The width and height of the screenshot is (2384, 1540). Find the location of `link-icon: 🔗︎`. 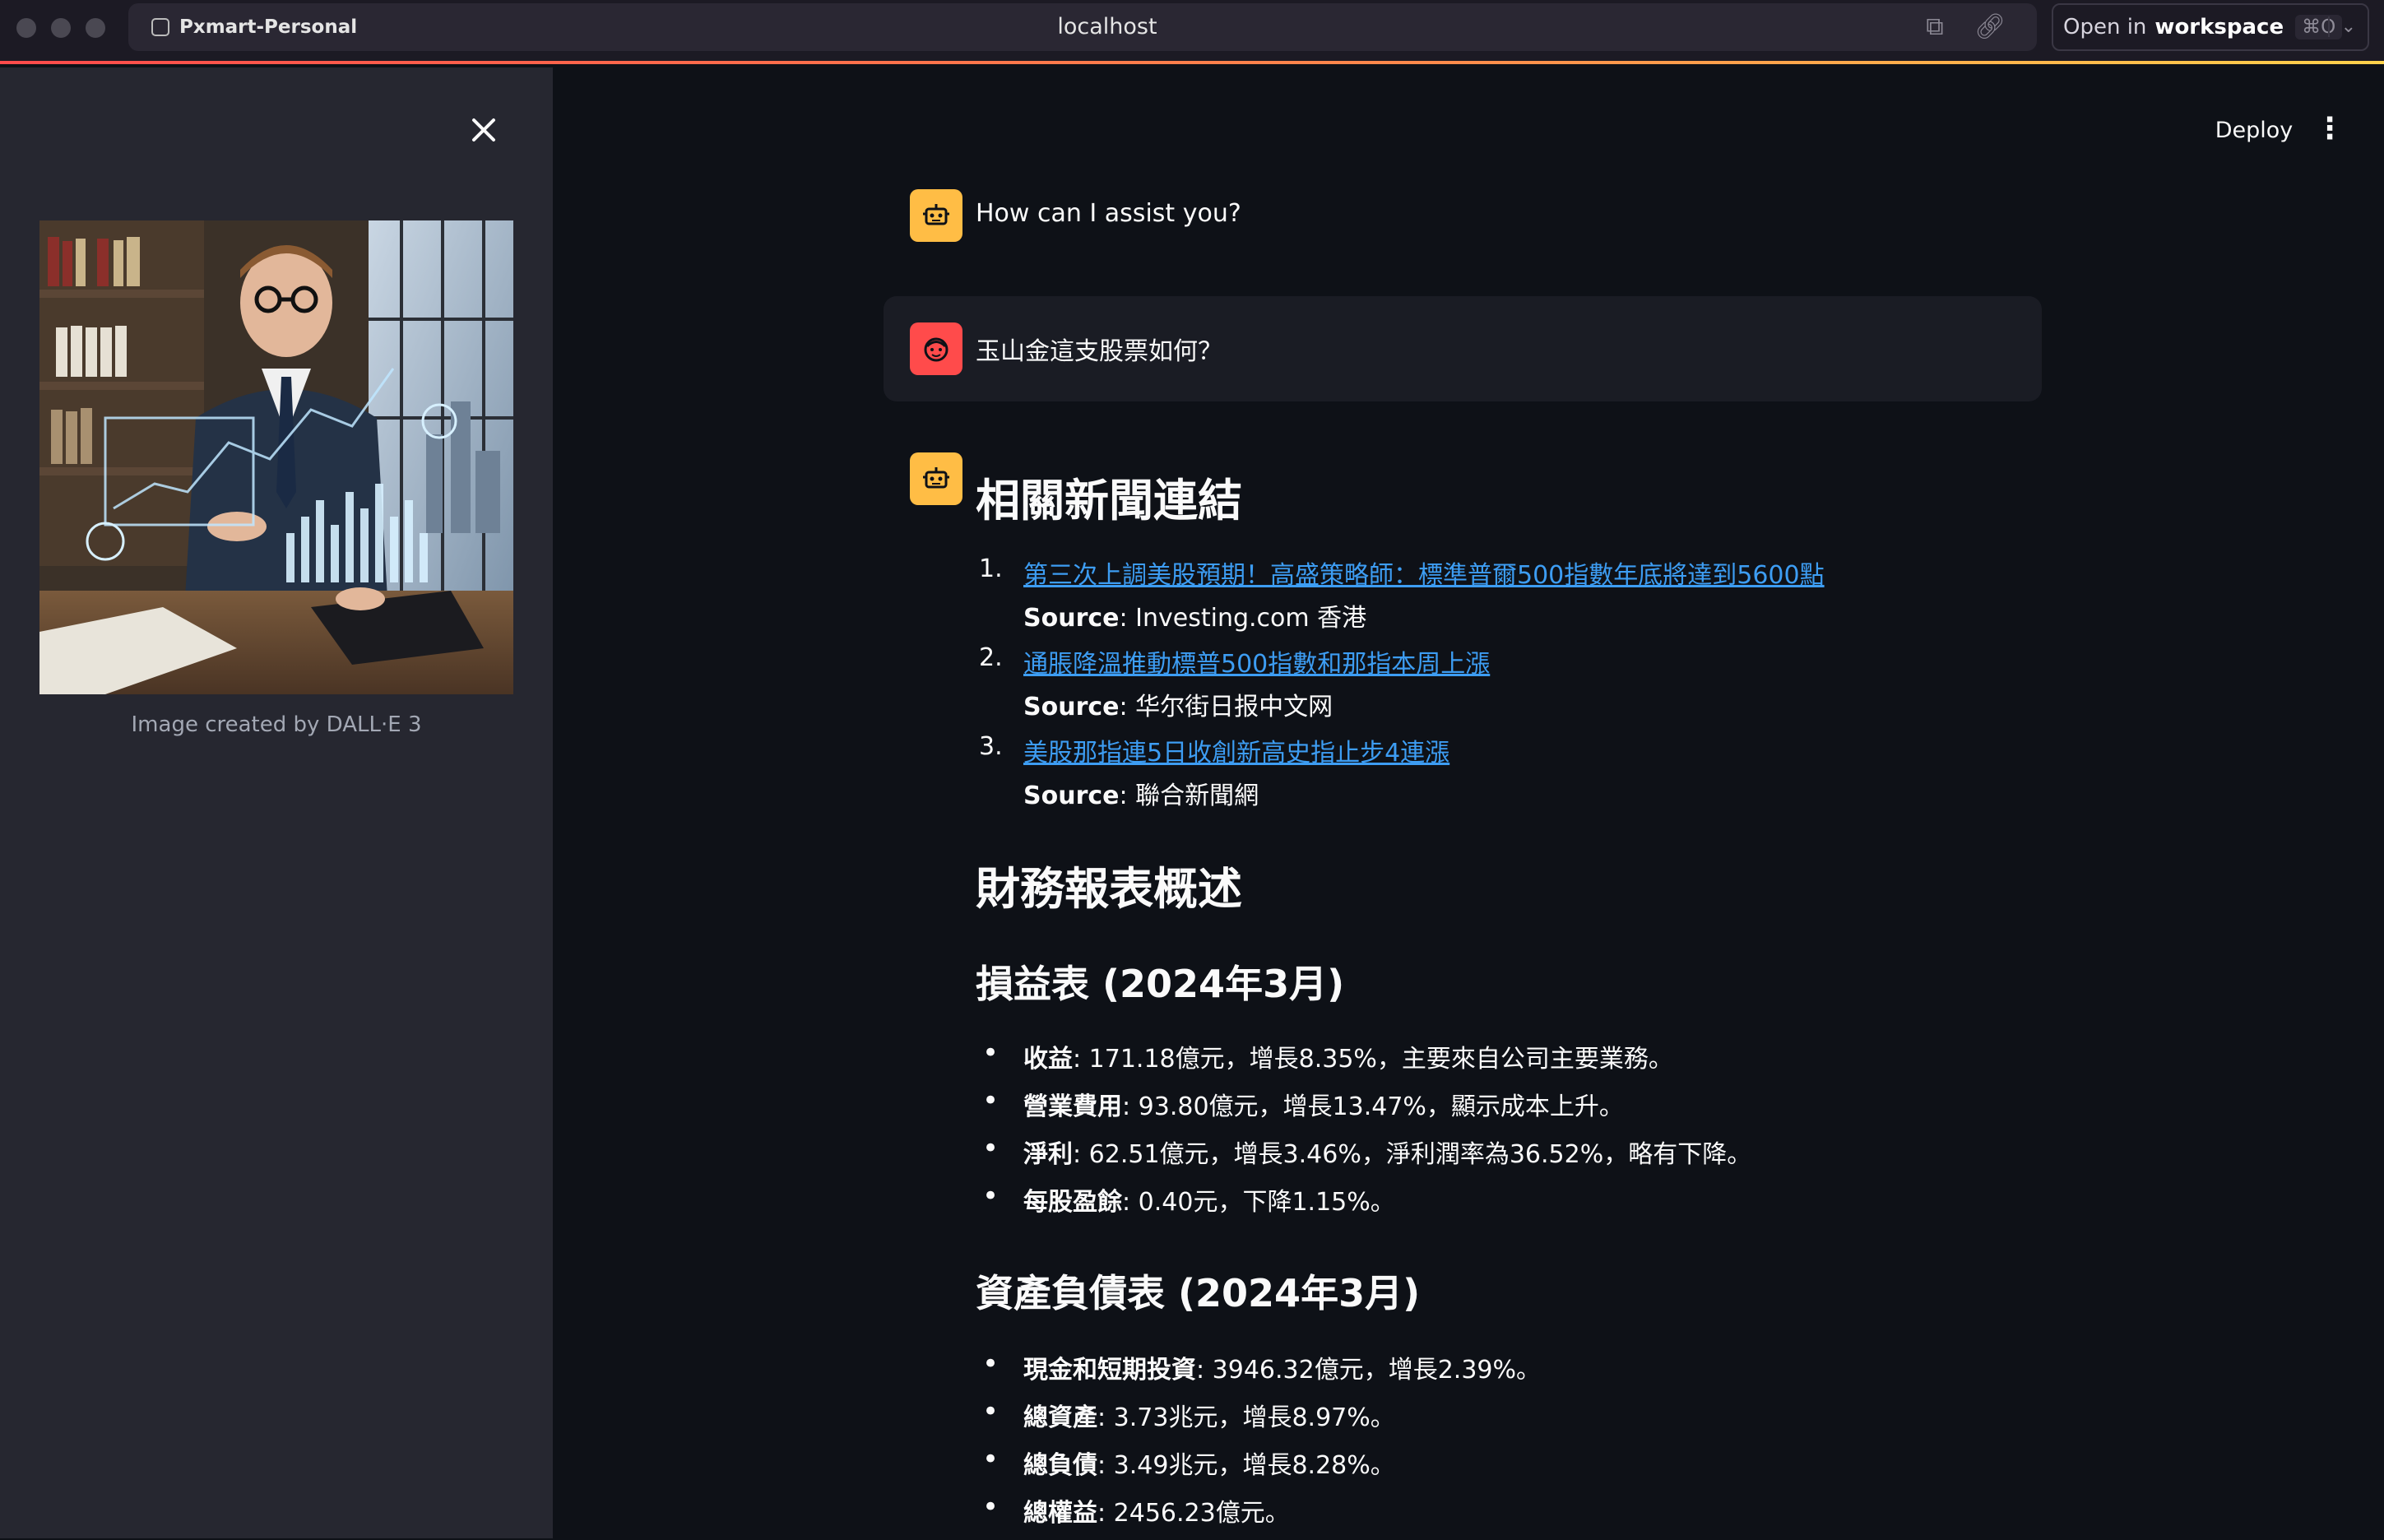

link-icon: 🔗︎ is located at coordinates (1990, 27).